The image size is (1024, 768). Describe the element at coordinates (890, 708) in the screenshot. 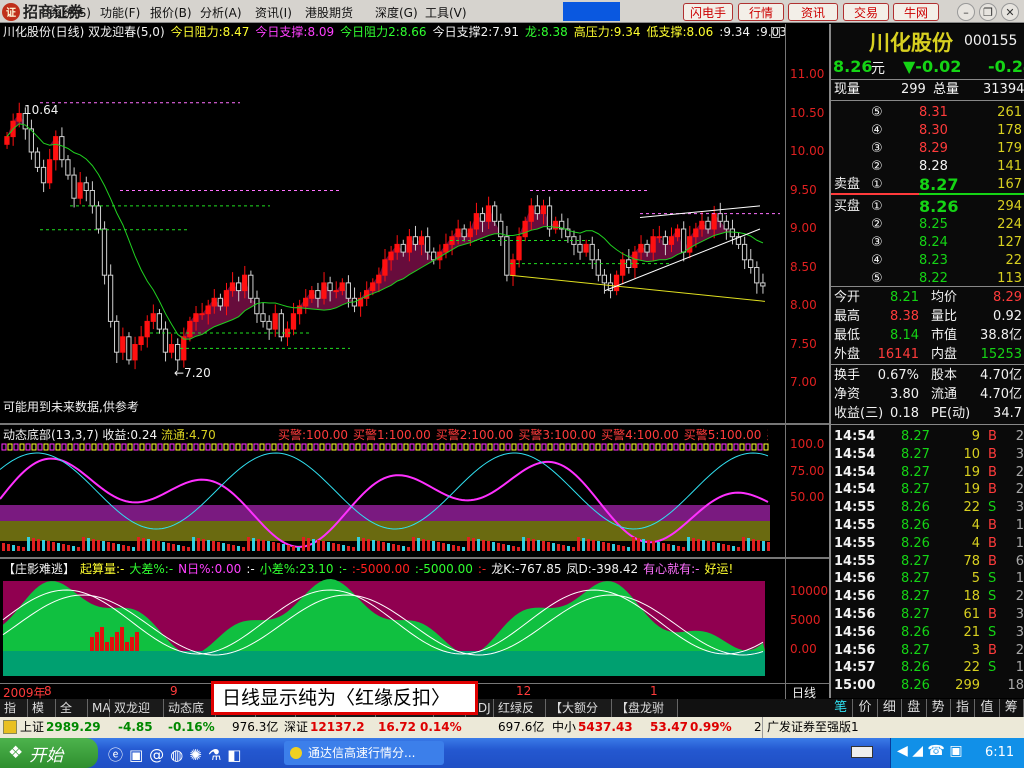

I see `quote-tab: 细` at that location.